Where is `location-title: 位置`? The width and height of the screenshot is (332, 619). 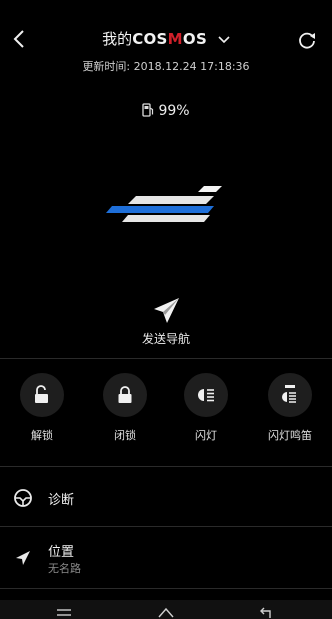 location-title: 位置 is located at coordinates (61, 552).